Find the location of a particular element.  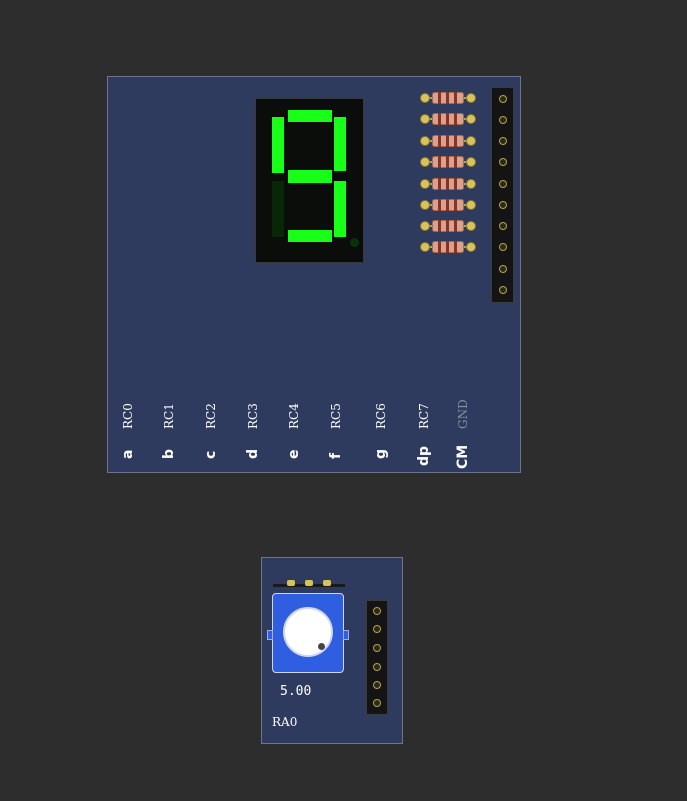

segment-c is located at coordinates (340, 209).